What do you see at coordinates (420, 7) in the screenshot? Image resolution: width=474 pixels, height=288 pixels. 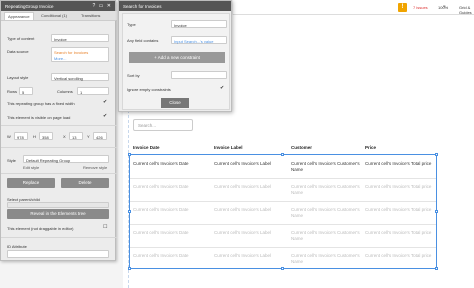 I see `issues-count: 7 issues` at bounding box center [420, 7].